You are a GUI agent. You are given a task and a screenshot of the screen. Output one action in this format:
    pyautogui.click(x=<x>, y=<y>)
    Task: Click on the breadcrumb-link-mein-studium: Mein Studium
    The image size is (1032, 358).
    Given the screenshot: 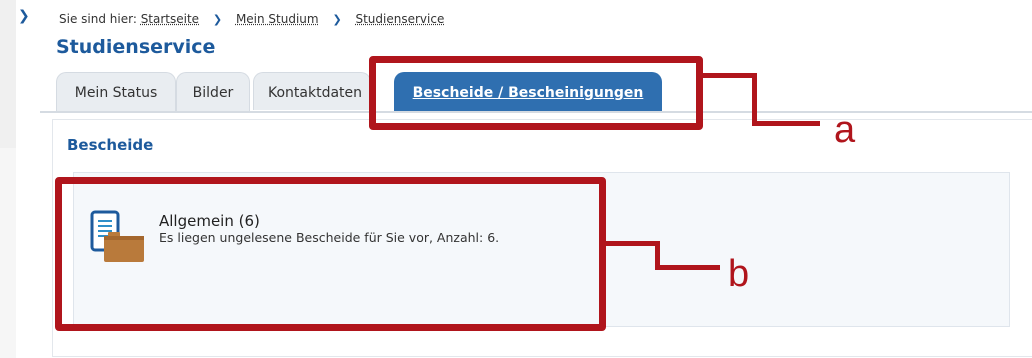 What is the action you would take?
    pyautogui.click(x=277, y=19)
    